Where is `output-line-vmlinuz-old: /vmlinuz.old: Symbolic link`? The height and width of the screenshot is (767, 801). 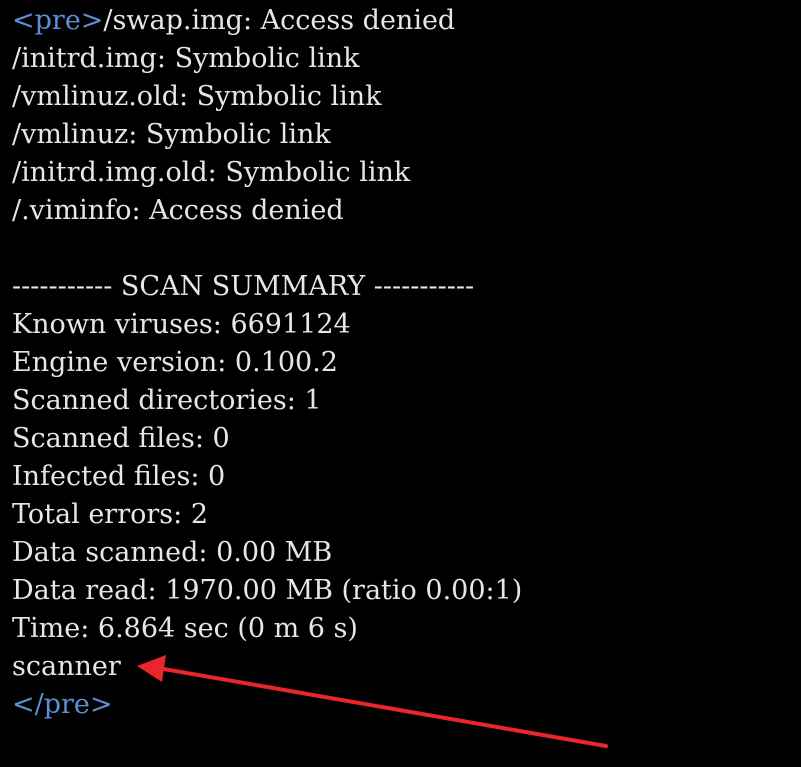 output-line-vmlinuz-old: /vmlinuz.old: Symbolic link is located at coordinates (197, 96).